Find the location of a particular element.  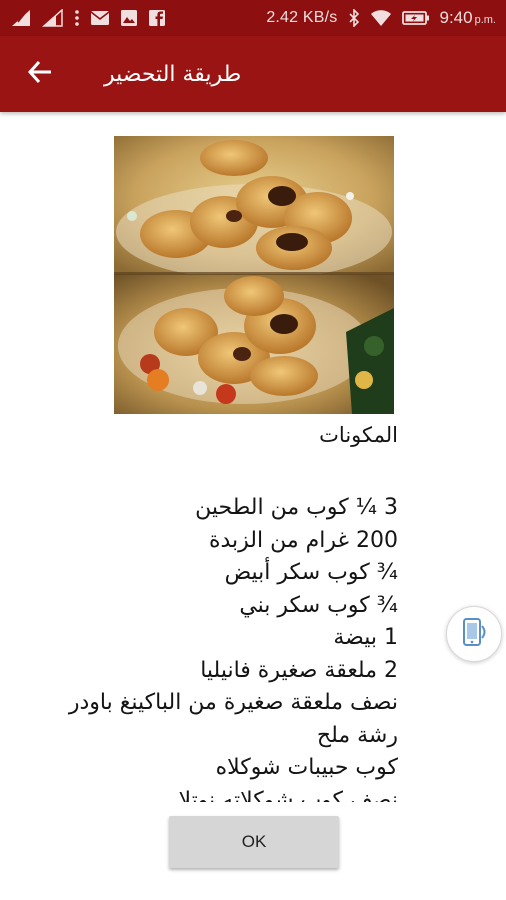

ingredient-line: 200 غرام من الزبدة is located at coordinates (303, 540).